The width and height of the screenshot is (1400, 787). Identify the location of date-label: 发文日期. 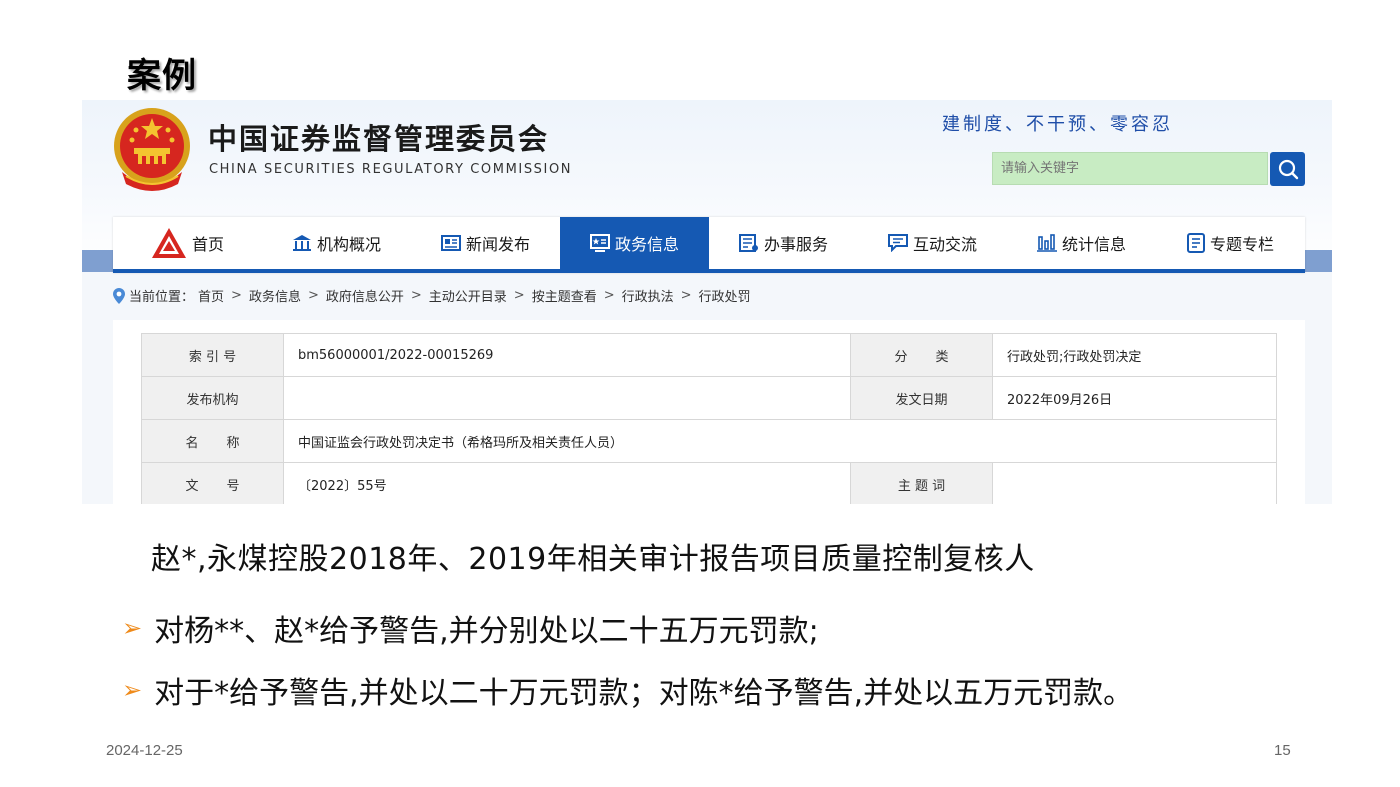
(921, 398).